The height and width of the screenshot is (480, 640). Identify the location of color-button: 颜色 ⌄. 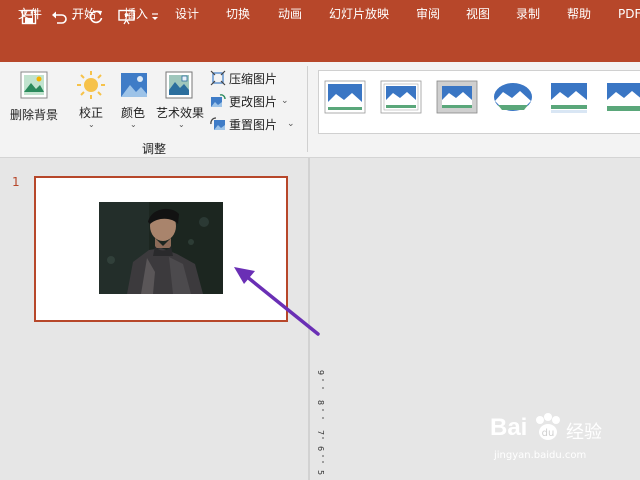
(134, 98).